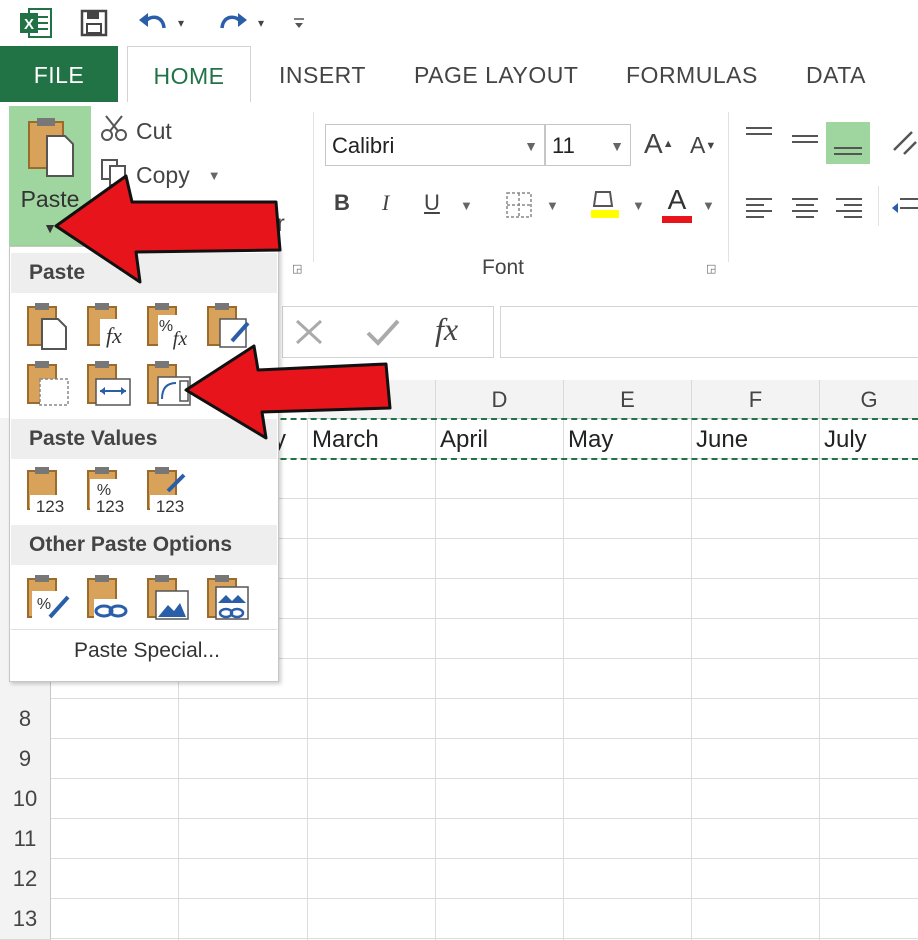 The width and height of the screenshot is (918, 940). What do you see at coordinates (299, 23) in the screenshot?
I see `customize-icon` at bounding box center [299, 23].